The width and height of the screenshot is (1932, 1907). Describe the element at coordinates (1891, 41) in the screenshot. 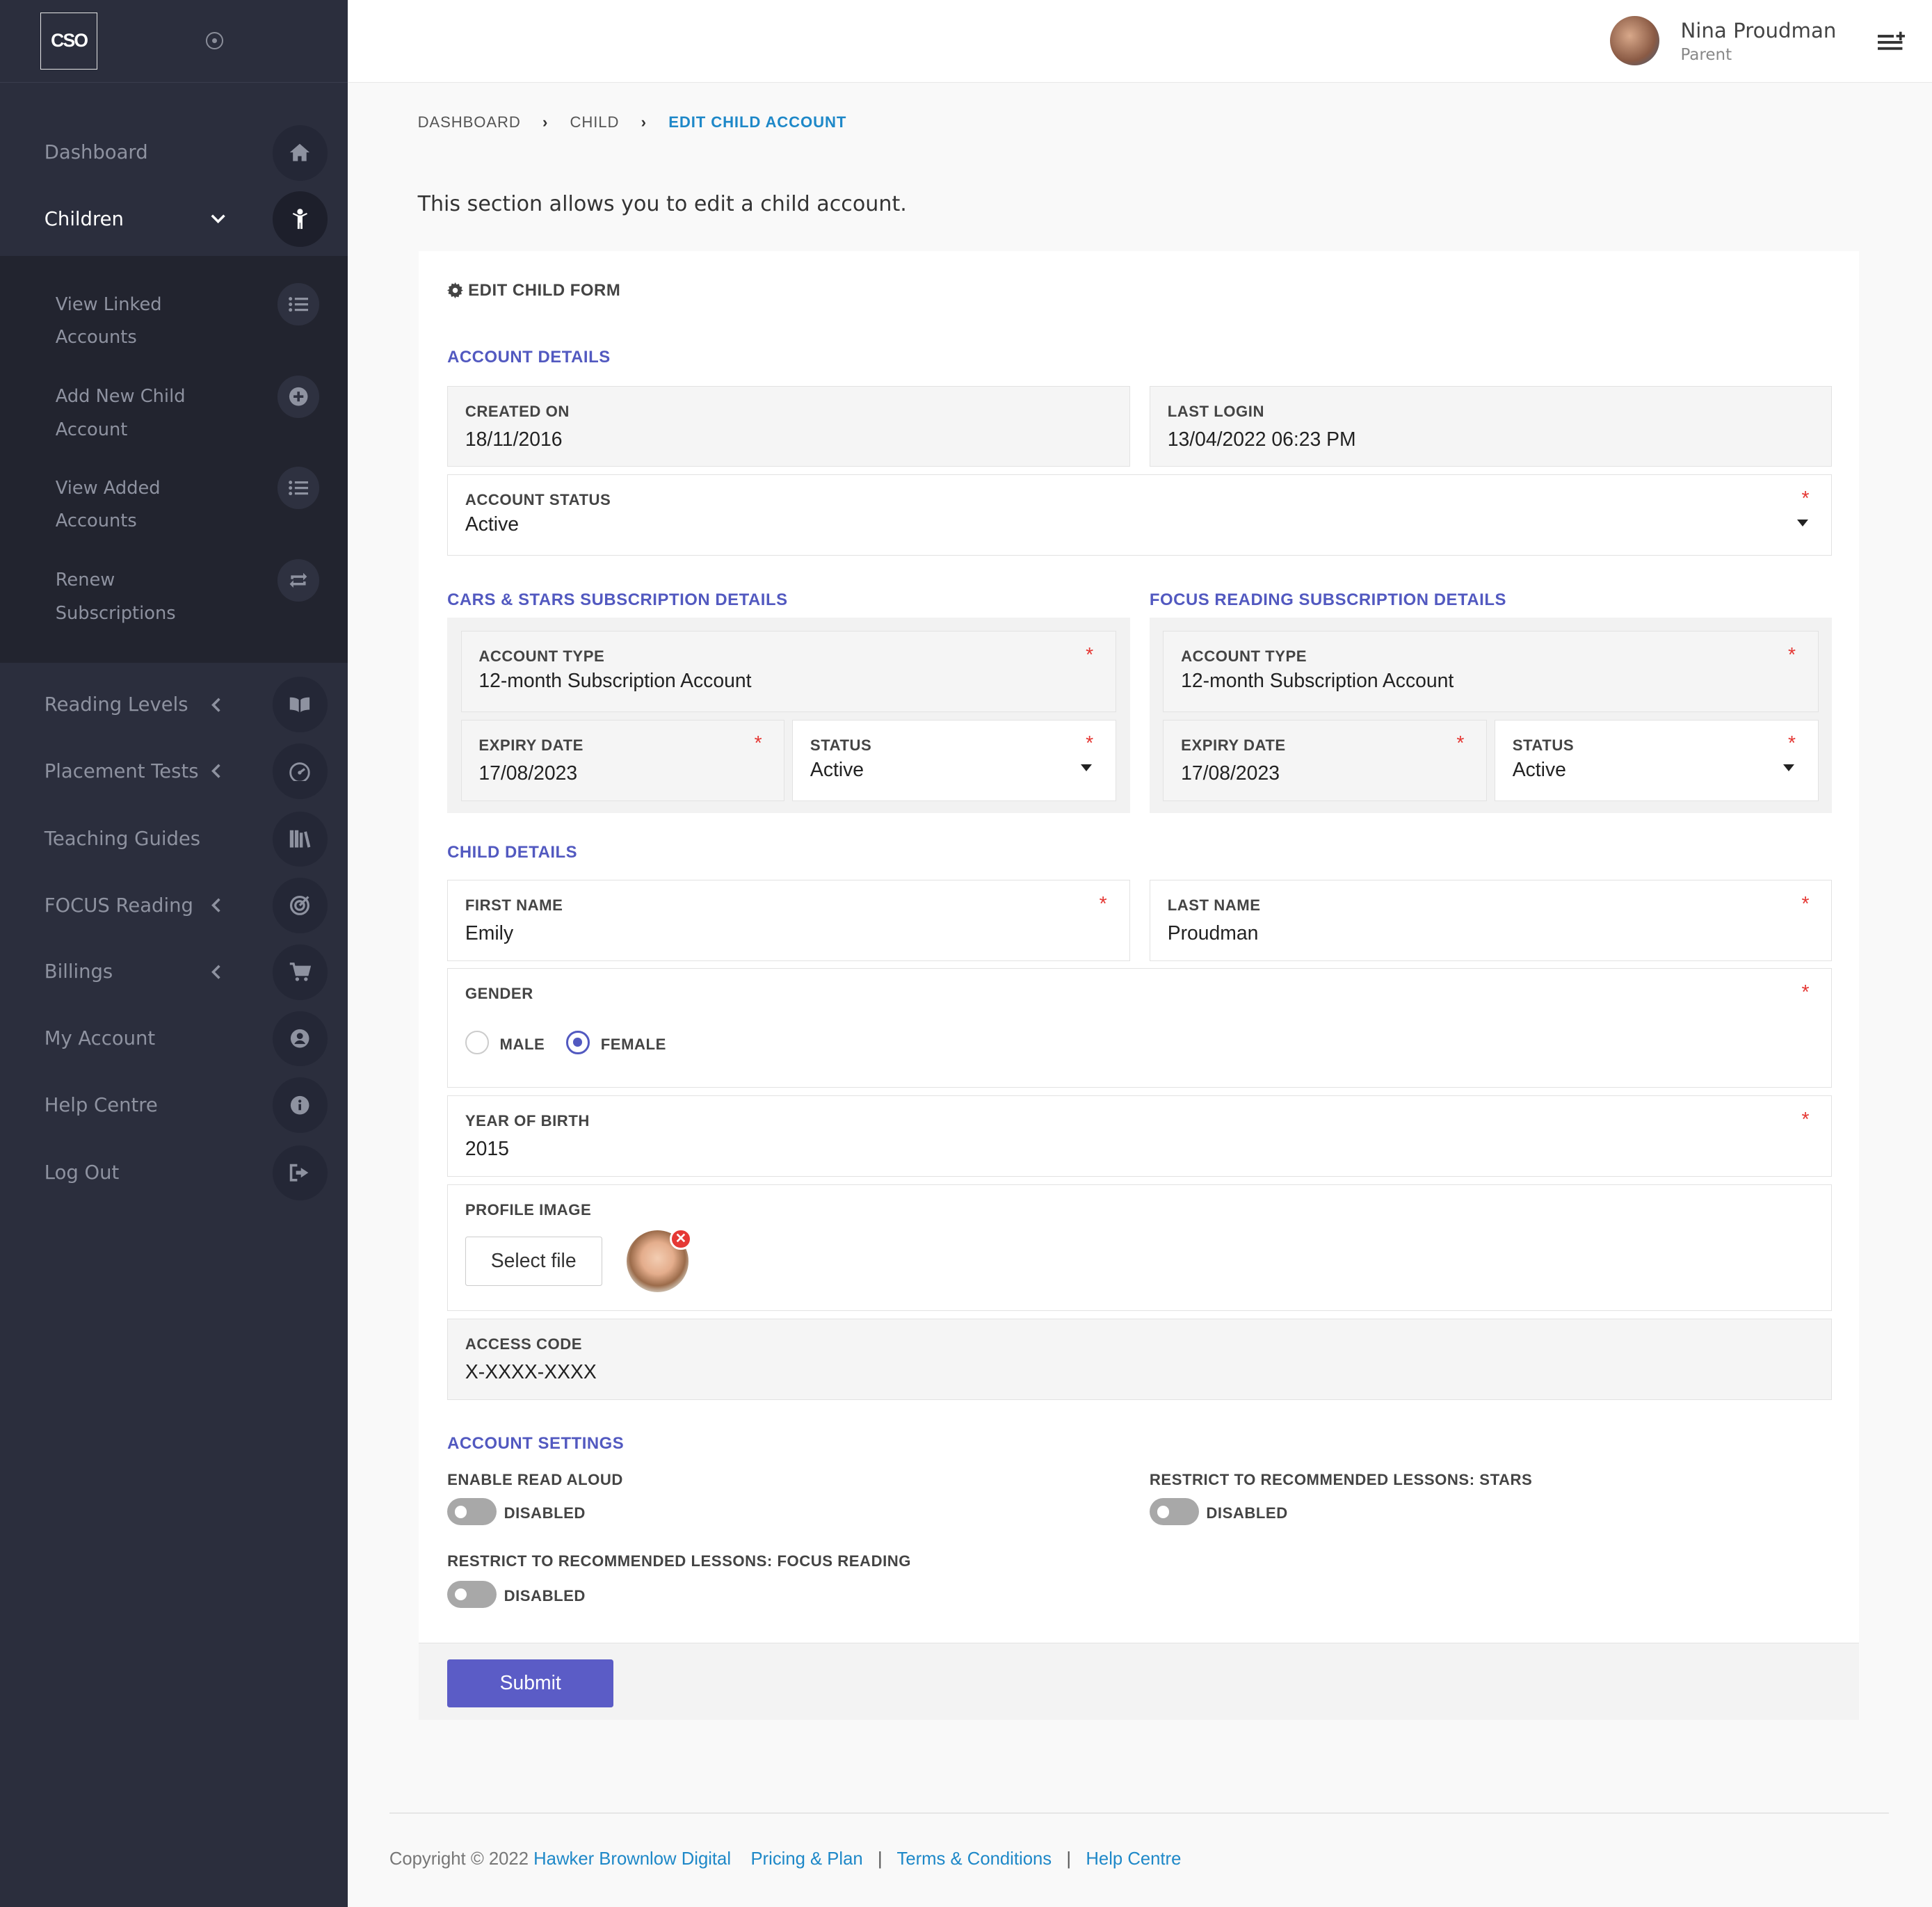

I see `menu-add-icon` at that location.